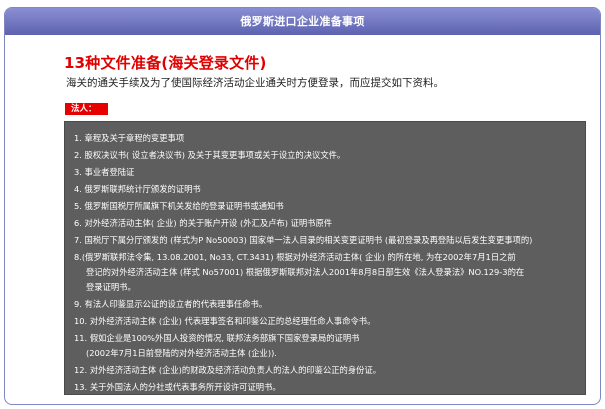 This screenshot has width=605, height=409. I want to click on section-title: 13种文件准备(海关登录文件), so click(165, 63).